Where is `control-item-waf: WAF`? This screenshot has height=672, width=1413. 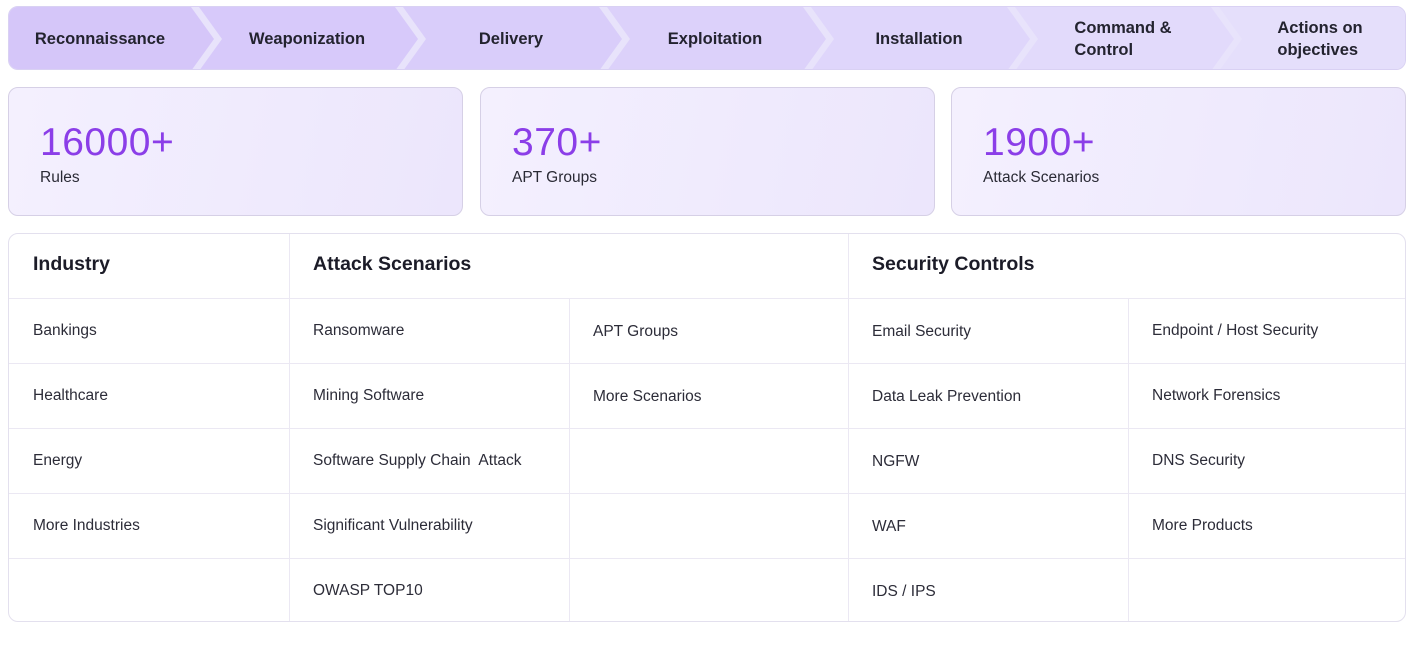 control-item-waf: WAF is located at coordinates (889, 527).